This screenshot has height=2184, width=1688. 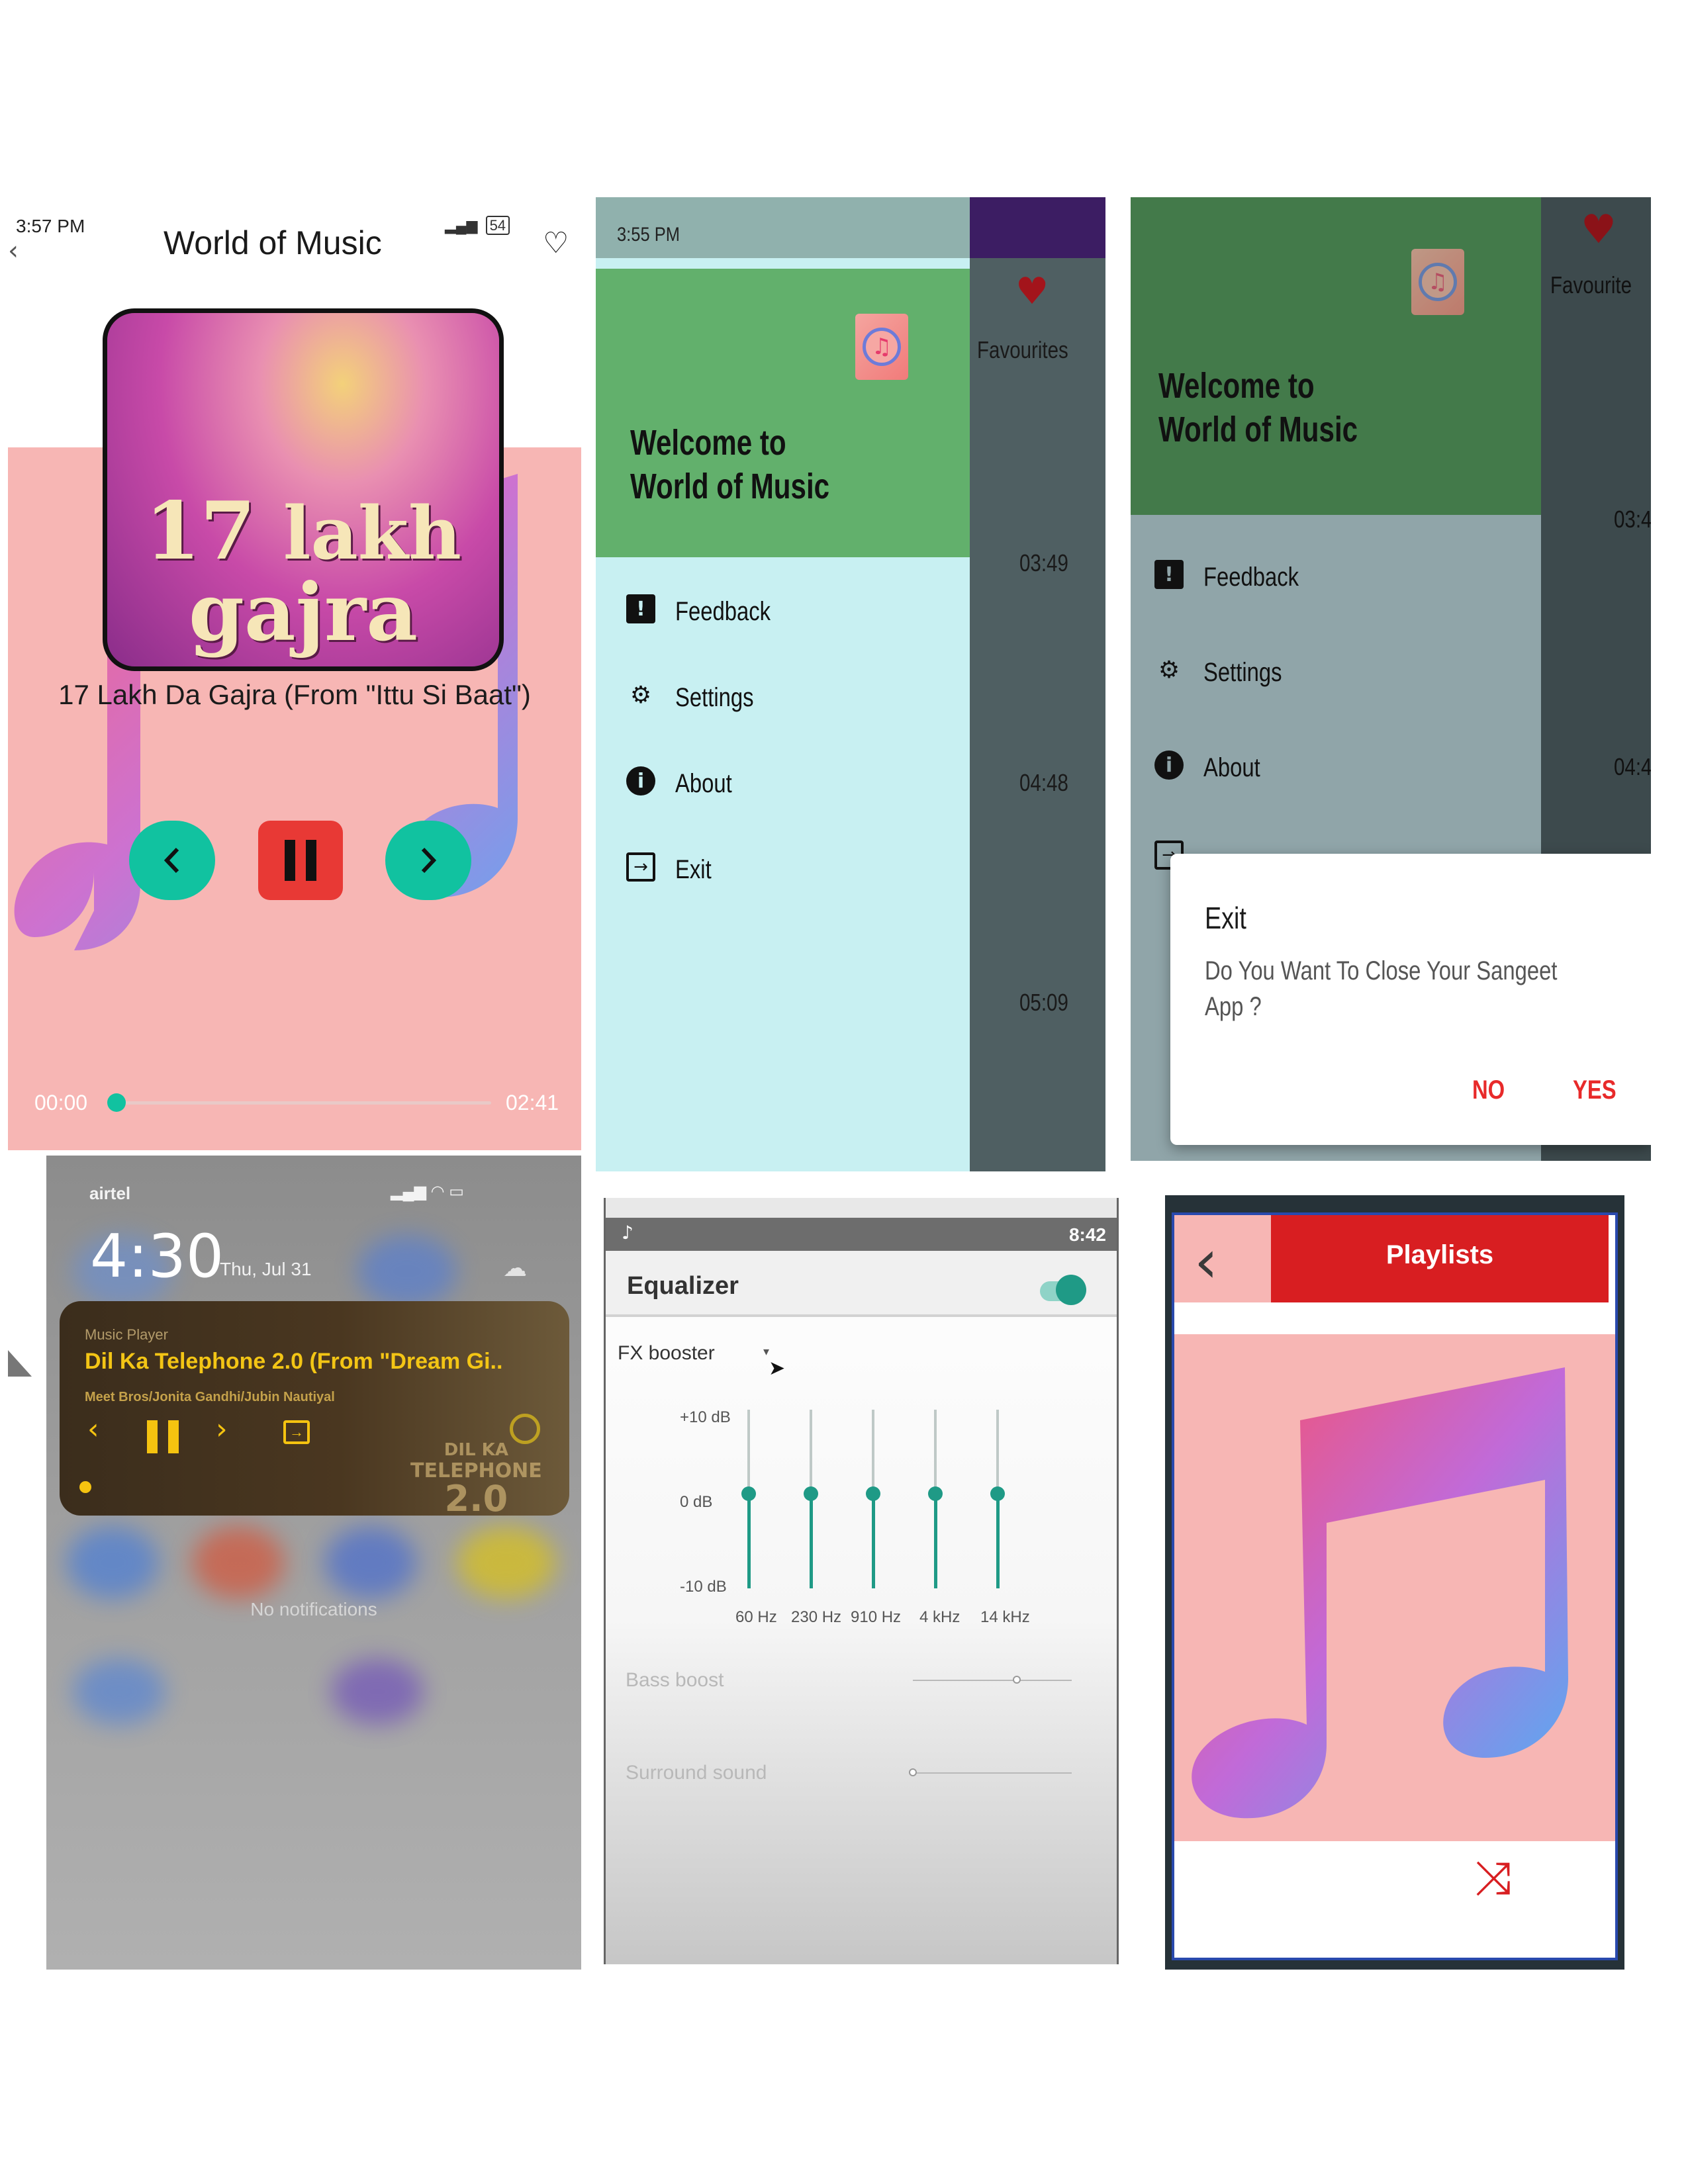 I want to click on previous-icon, so click(x=171, y=860).